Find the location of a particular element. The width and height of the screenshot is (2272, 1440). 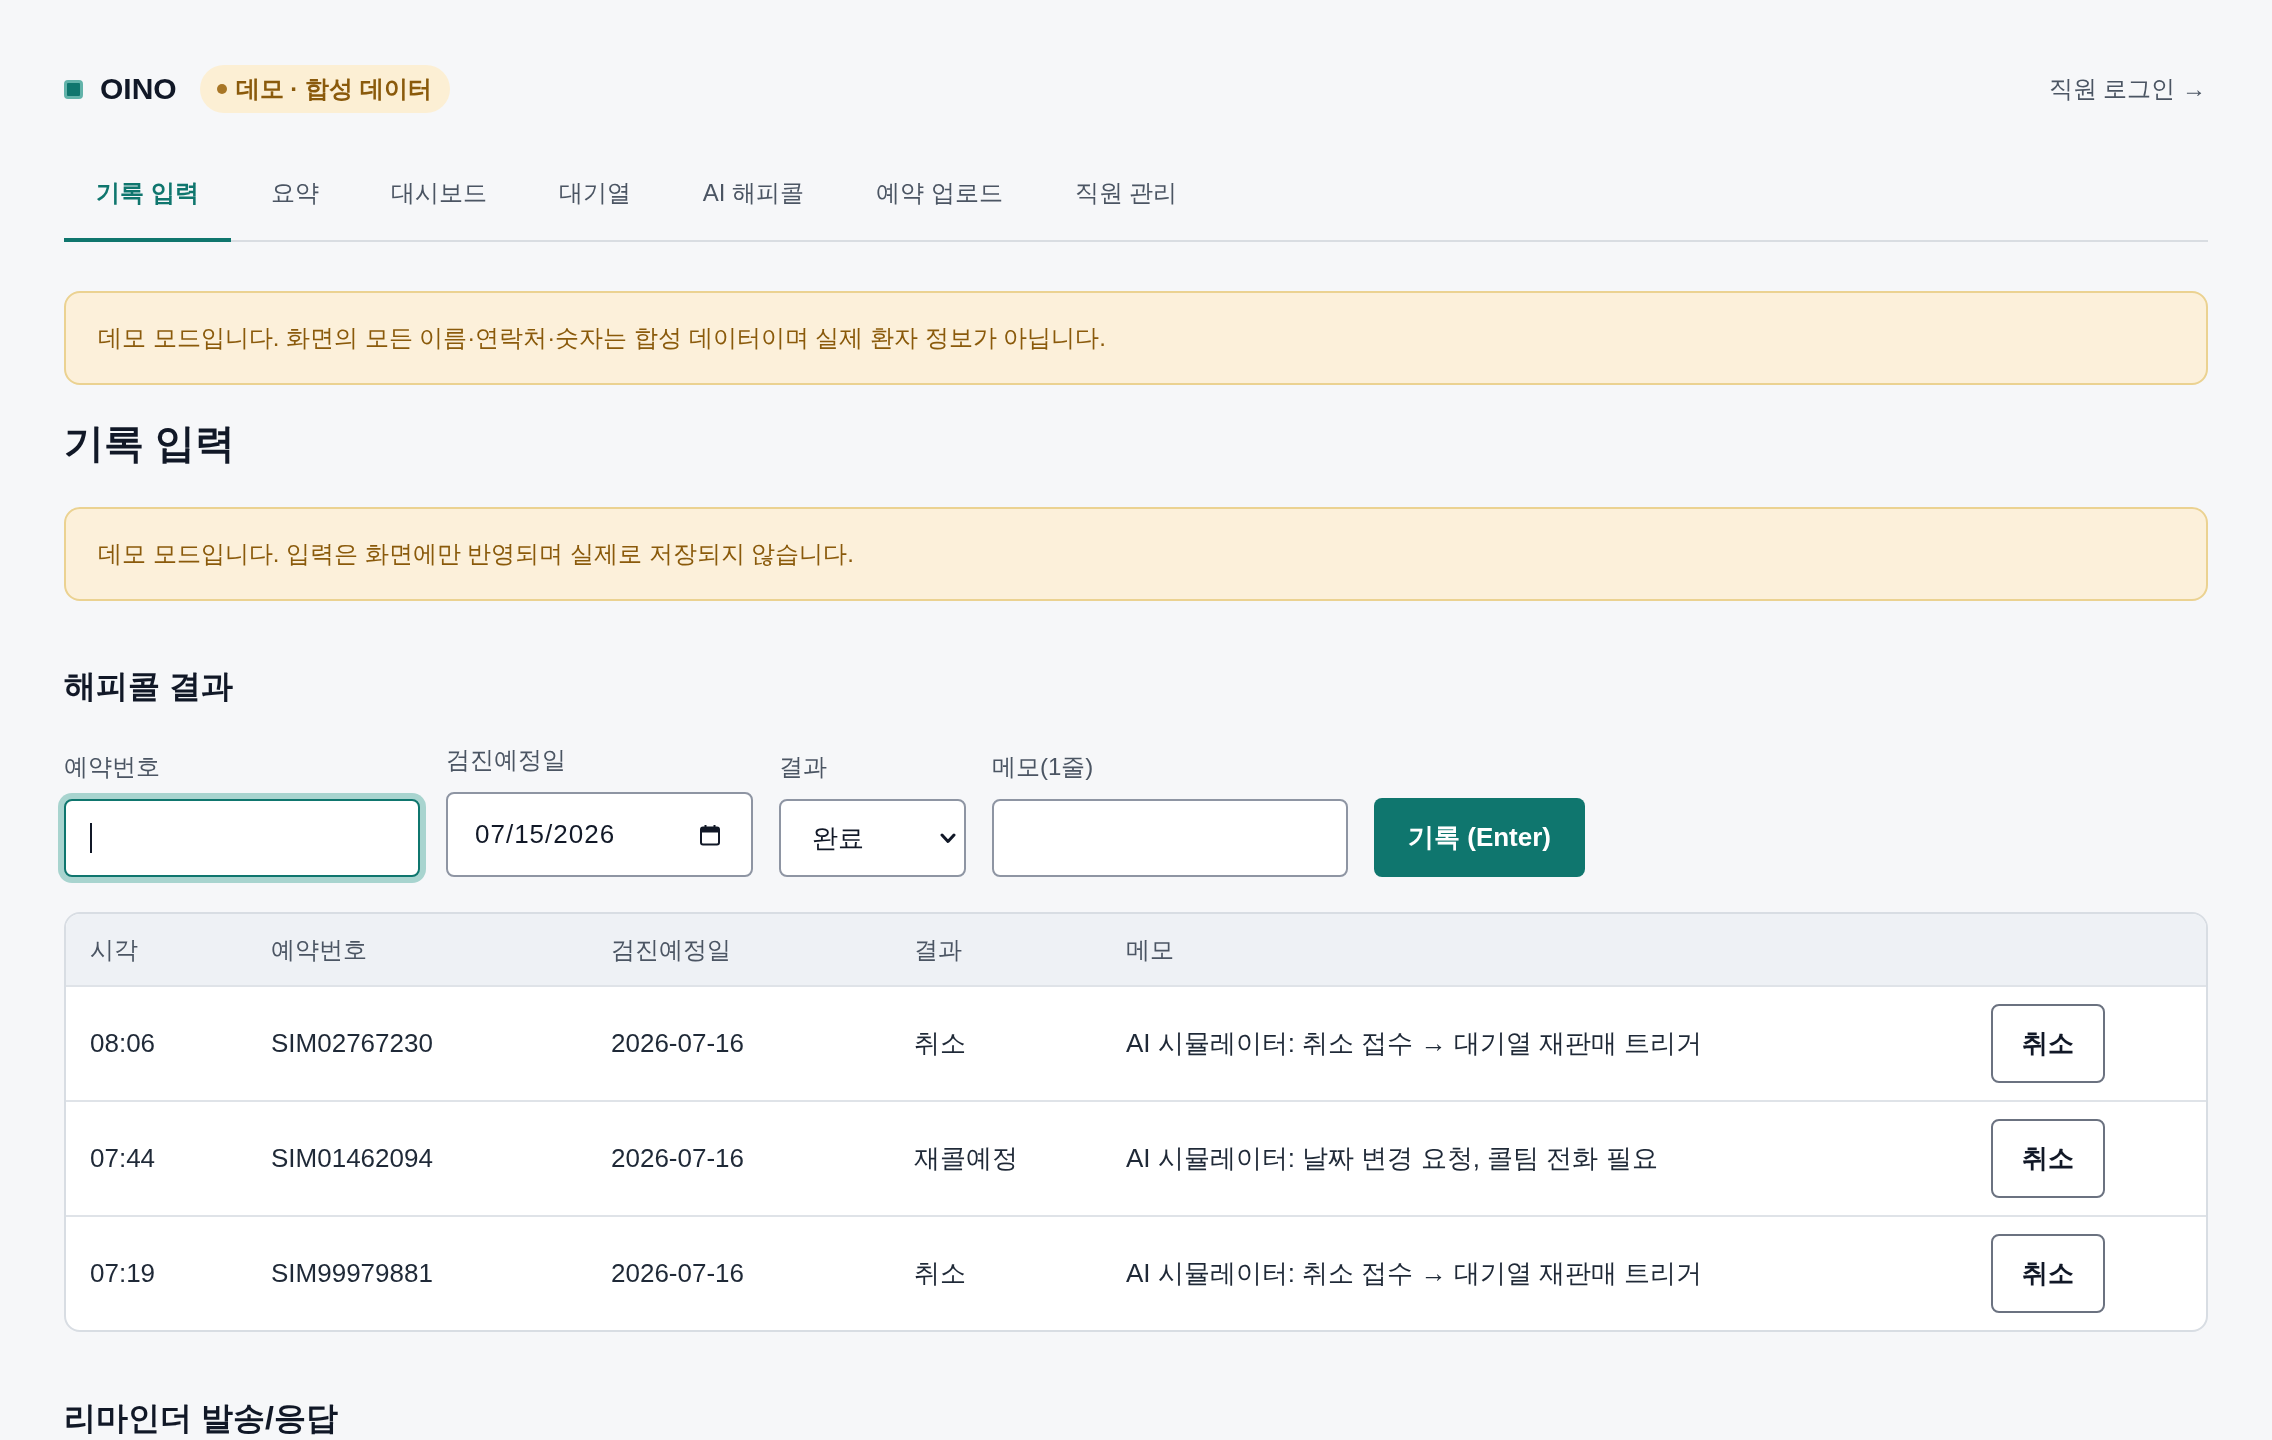

nav-tab: 대시보드 is located at coordinates (438, 200).